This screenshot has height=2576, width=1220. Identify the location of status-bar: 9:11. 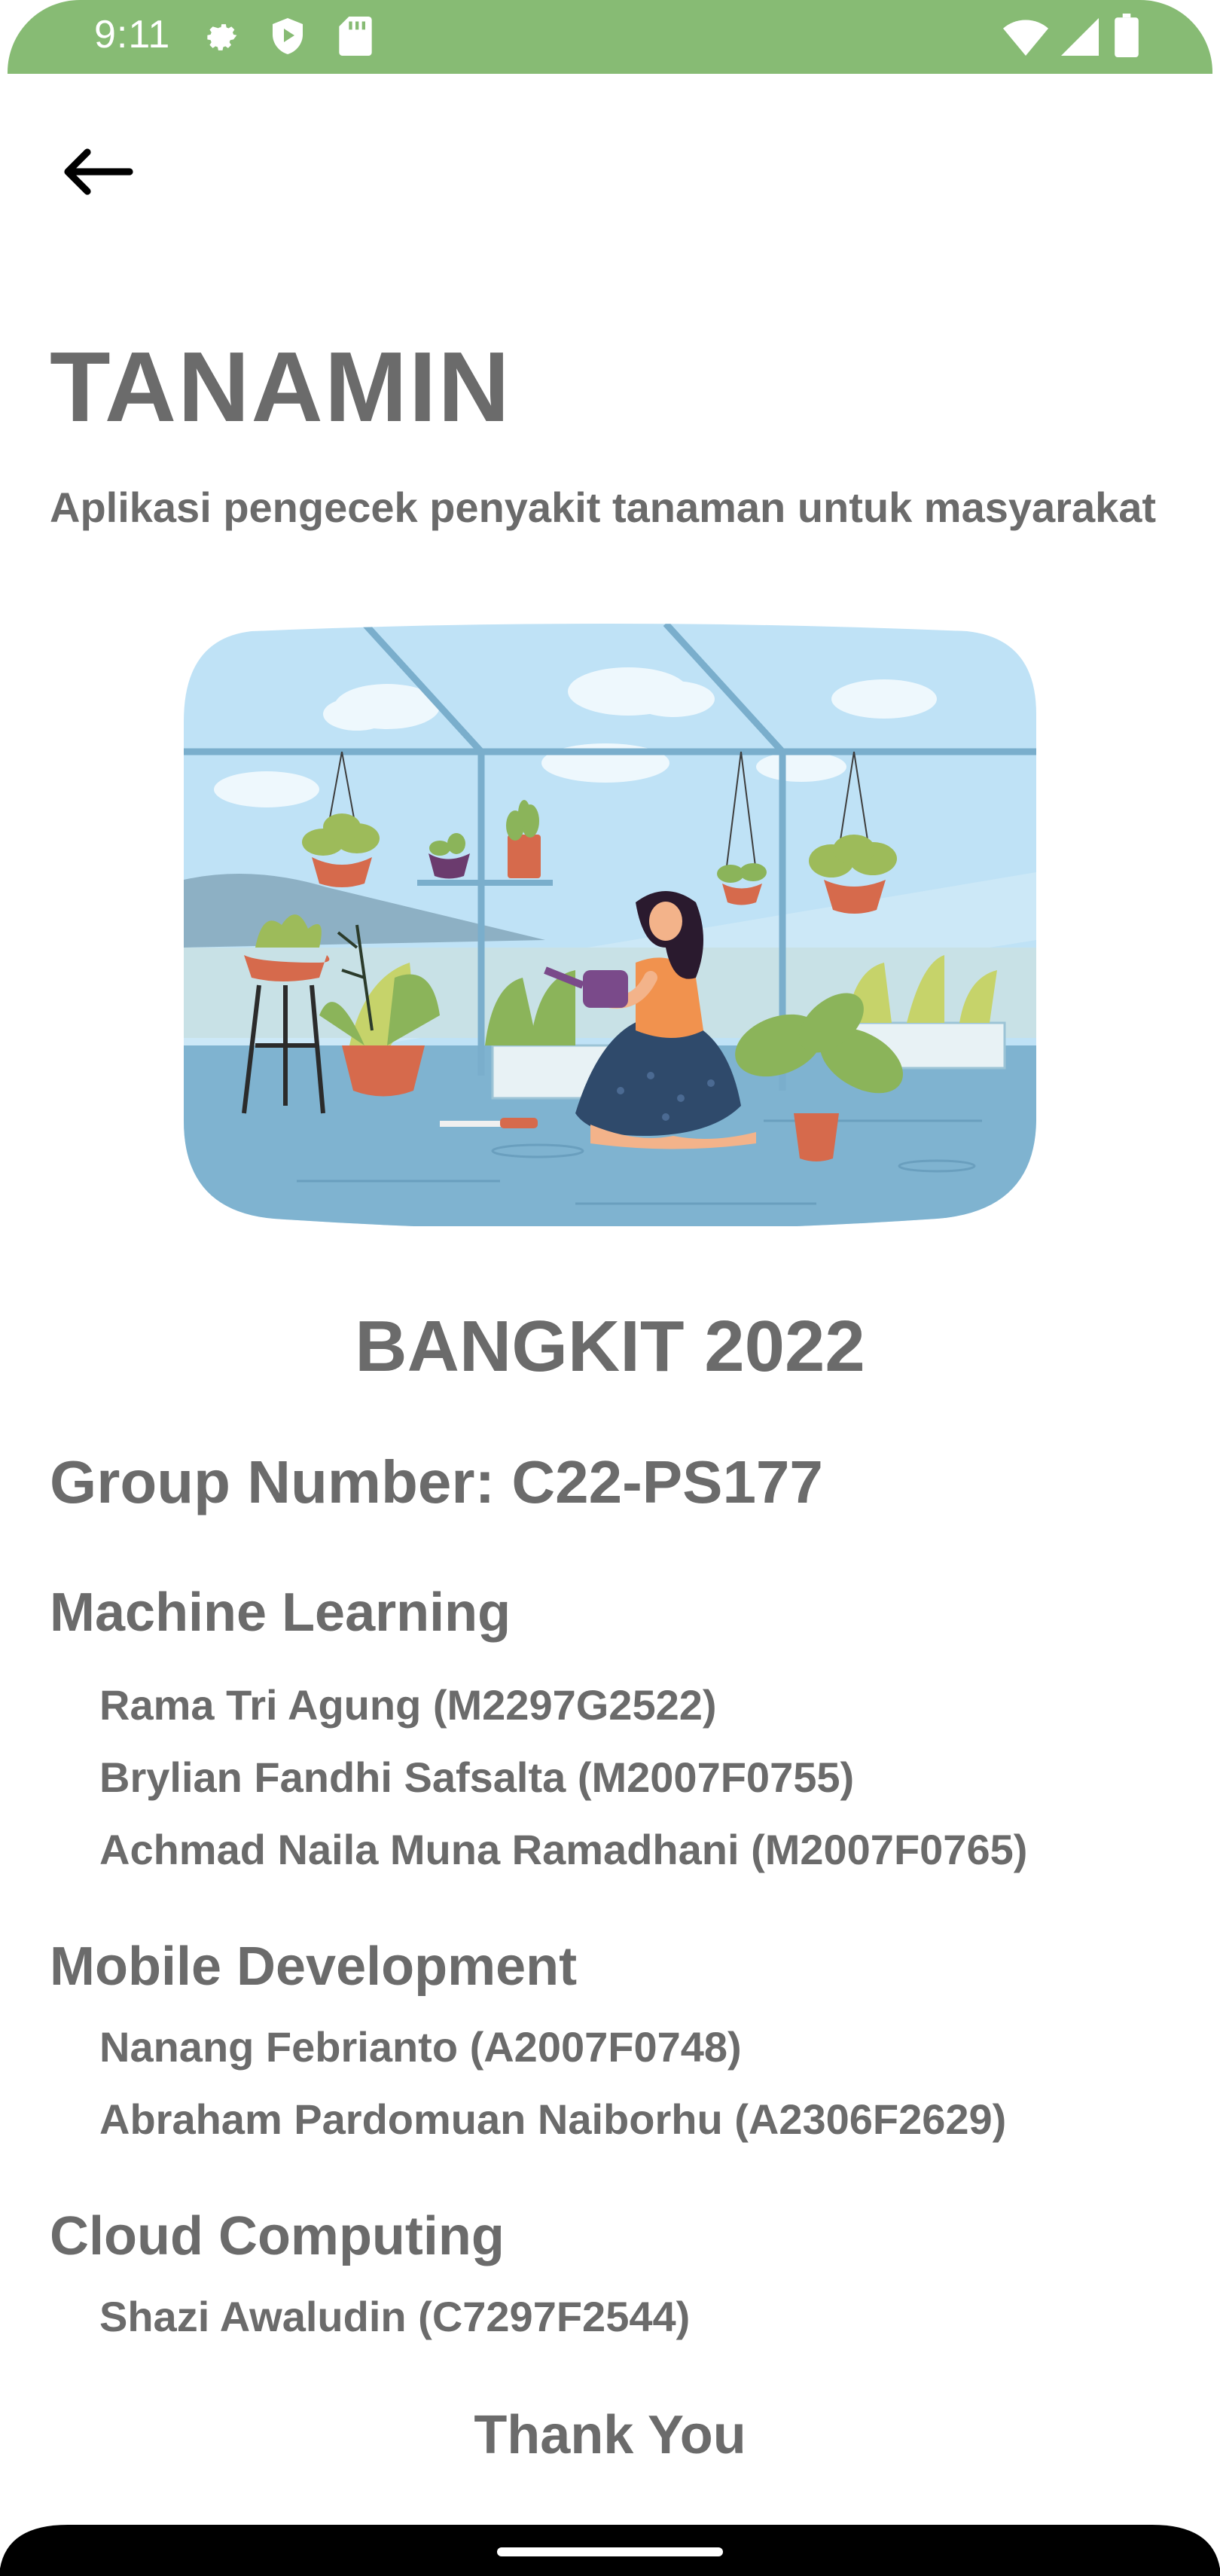
(610, 37).